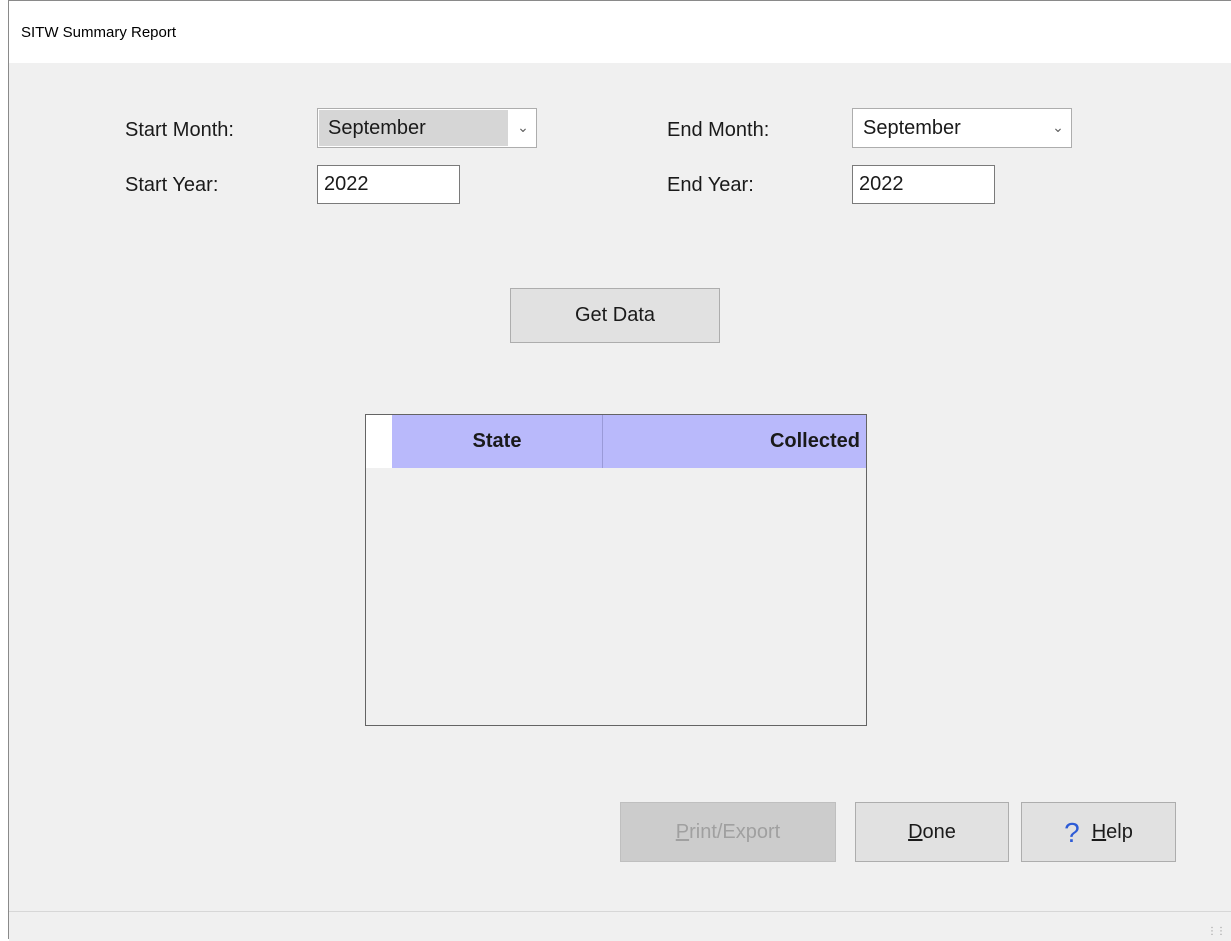 This screenshot has width=1231, height=941. What do you see at coordinates (912, 128) in the screenshot?
I see `end-month-value: September` at bounding box center [912, 128].